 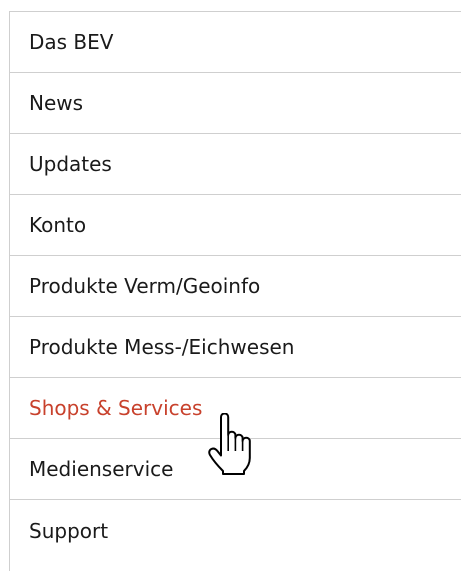 I want to click on menu-item-news: News, so click(x=235, y=103).